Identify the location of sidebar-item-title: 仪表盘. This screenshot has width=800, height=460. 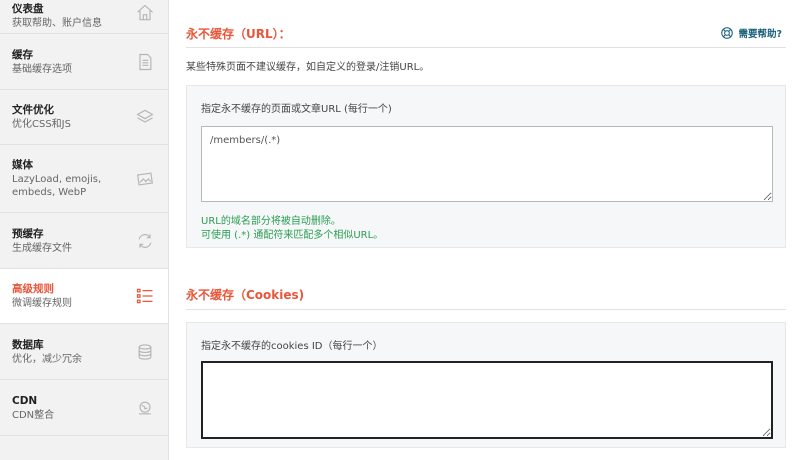
(28, 8).